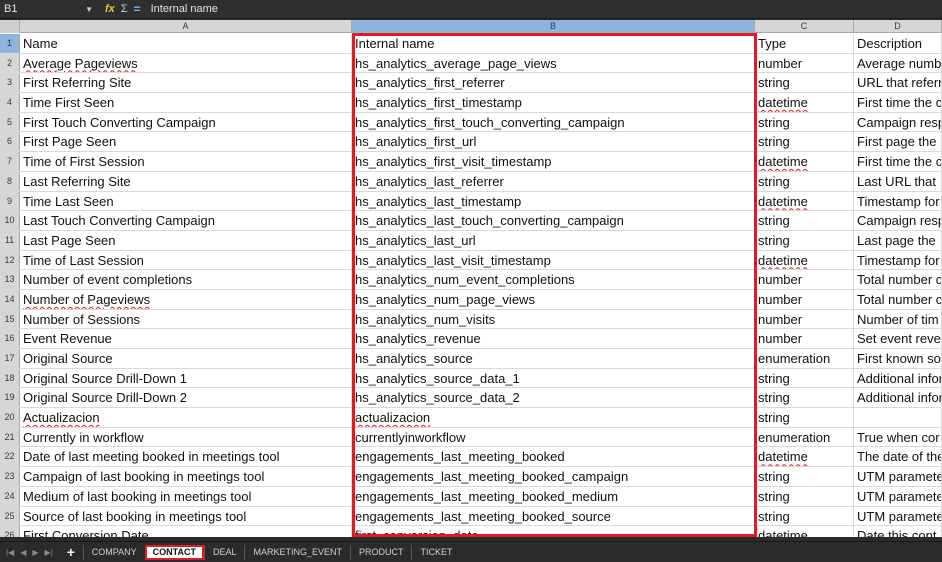  What do you see at coordinates (553, 260) in the screenshot?
I see `cell-b: hs_analytics_last_visit_timestamp` at bounding box center [553, 260].